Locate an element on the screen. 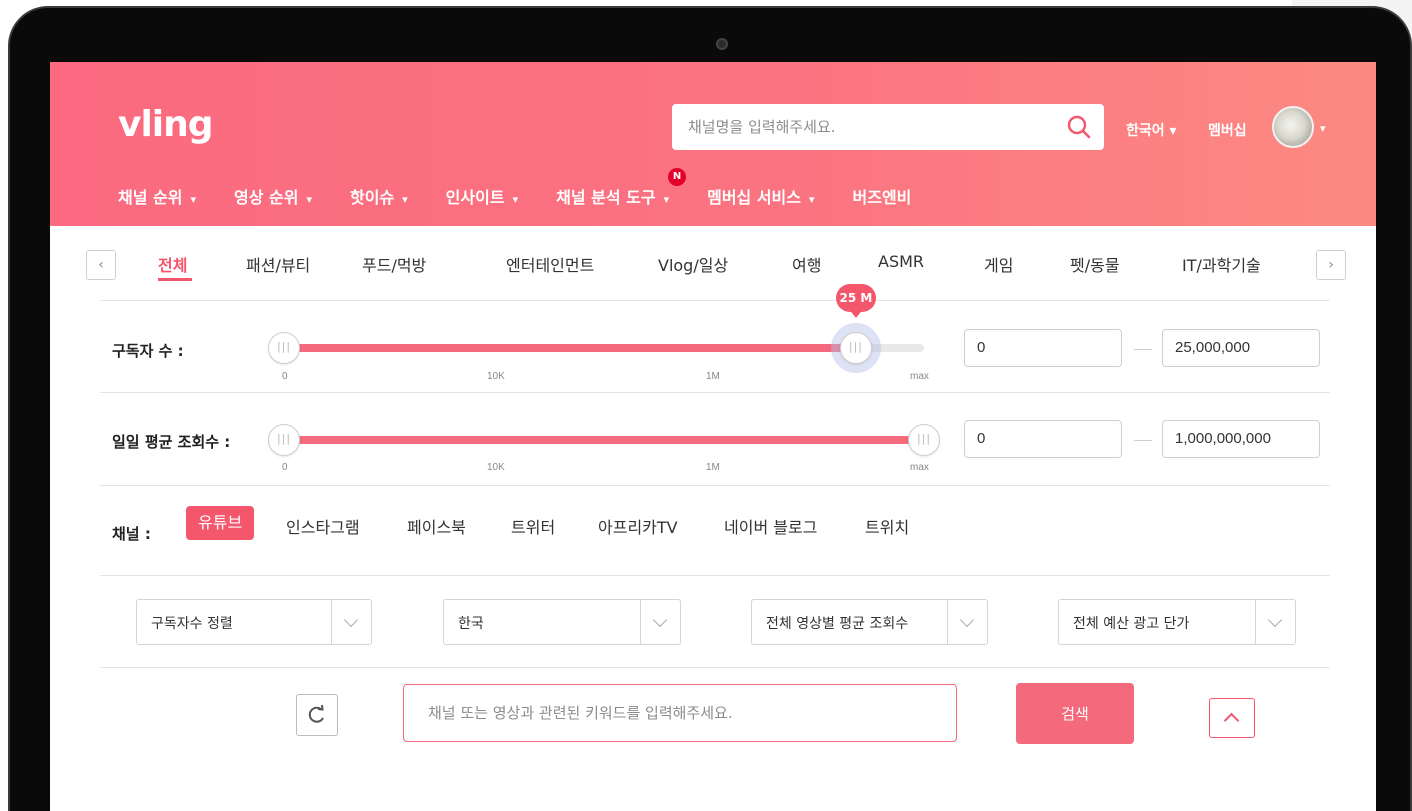 The height and width of the screenshot is (811, 1412). search-icon is located at coordinates (1079, 127).